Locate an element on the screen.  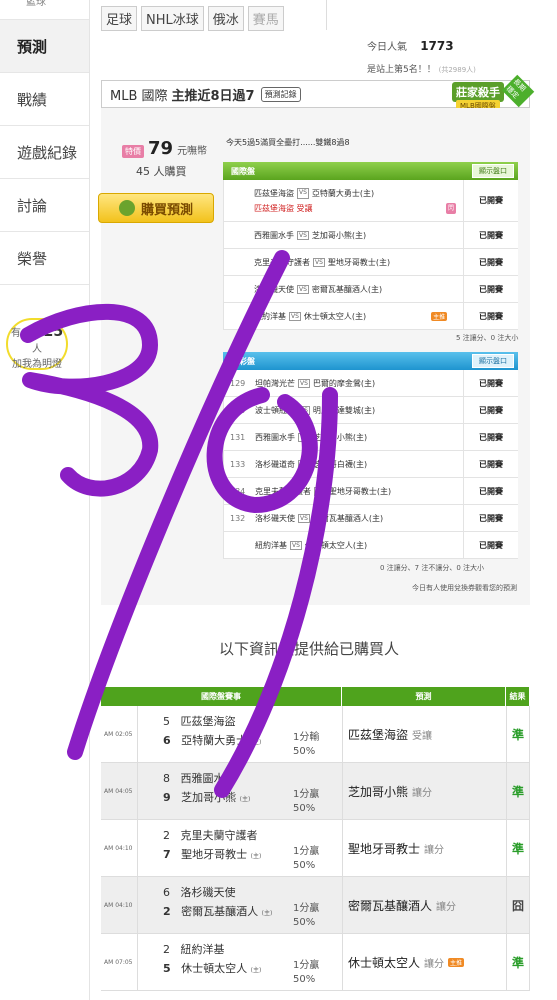
home-number: 9 is located at coordinates (167, 797).